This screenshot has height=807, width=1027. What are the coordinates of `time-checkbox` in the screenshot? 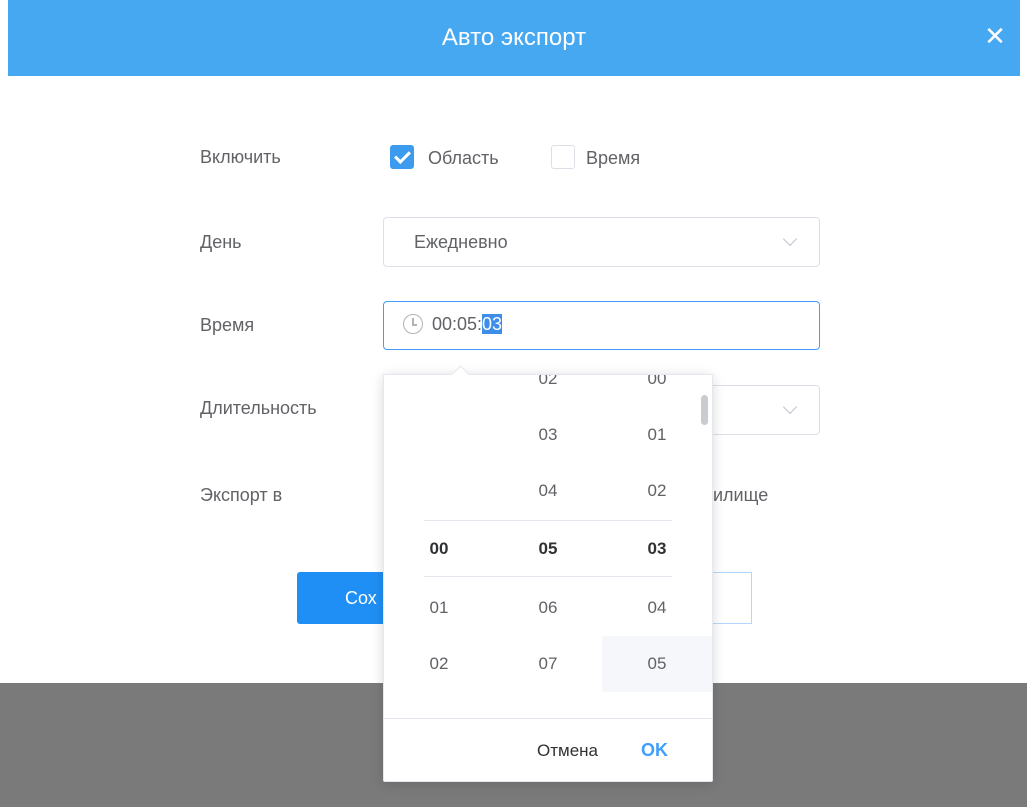 It's located at (563, 157).